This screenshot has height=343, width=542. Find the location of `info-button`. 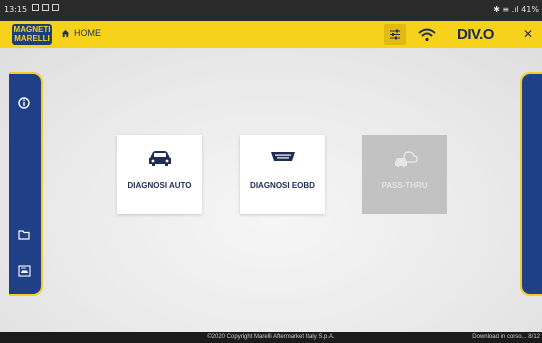

info-button is located at coordinates (24, 103).